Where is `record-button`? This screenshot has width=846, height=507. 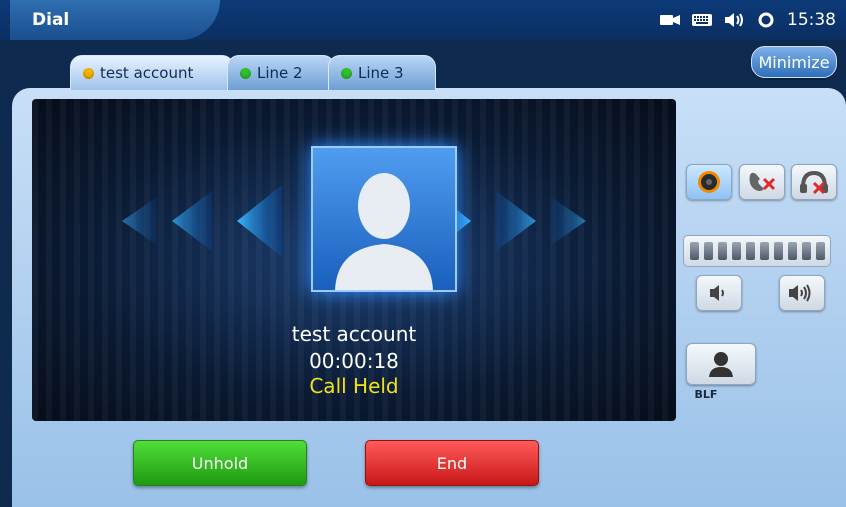 record-button is located at coordinates (709, 182).